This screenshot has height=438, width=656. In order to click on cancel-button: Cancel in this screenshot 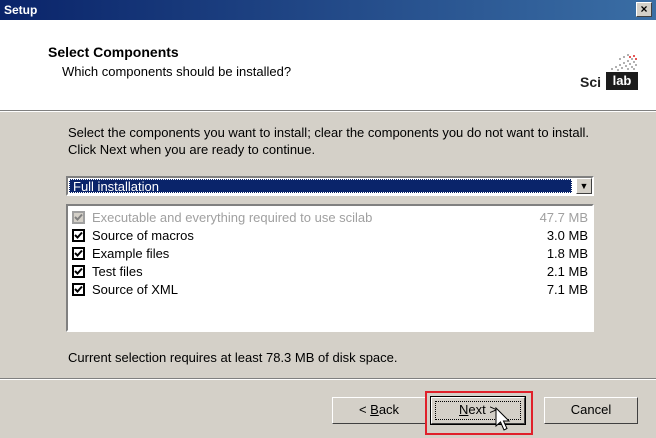, I will do `click(591, 410)`.